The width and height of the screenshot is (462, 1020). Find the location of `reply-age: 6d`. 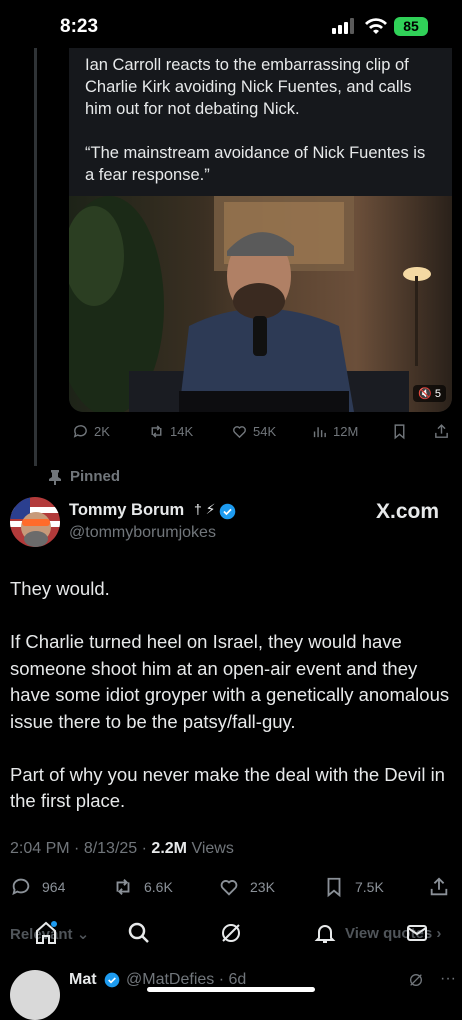

reply-age: 6d is located at coordinates (237, 979).